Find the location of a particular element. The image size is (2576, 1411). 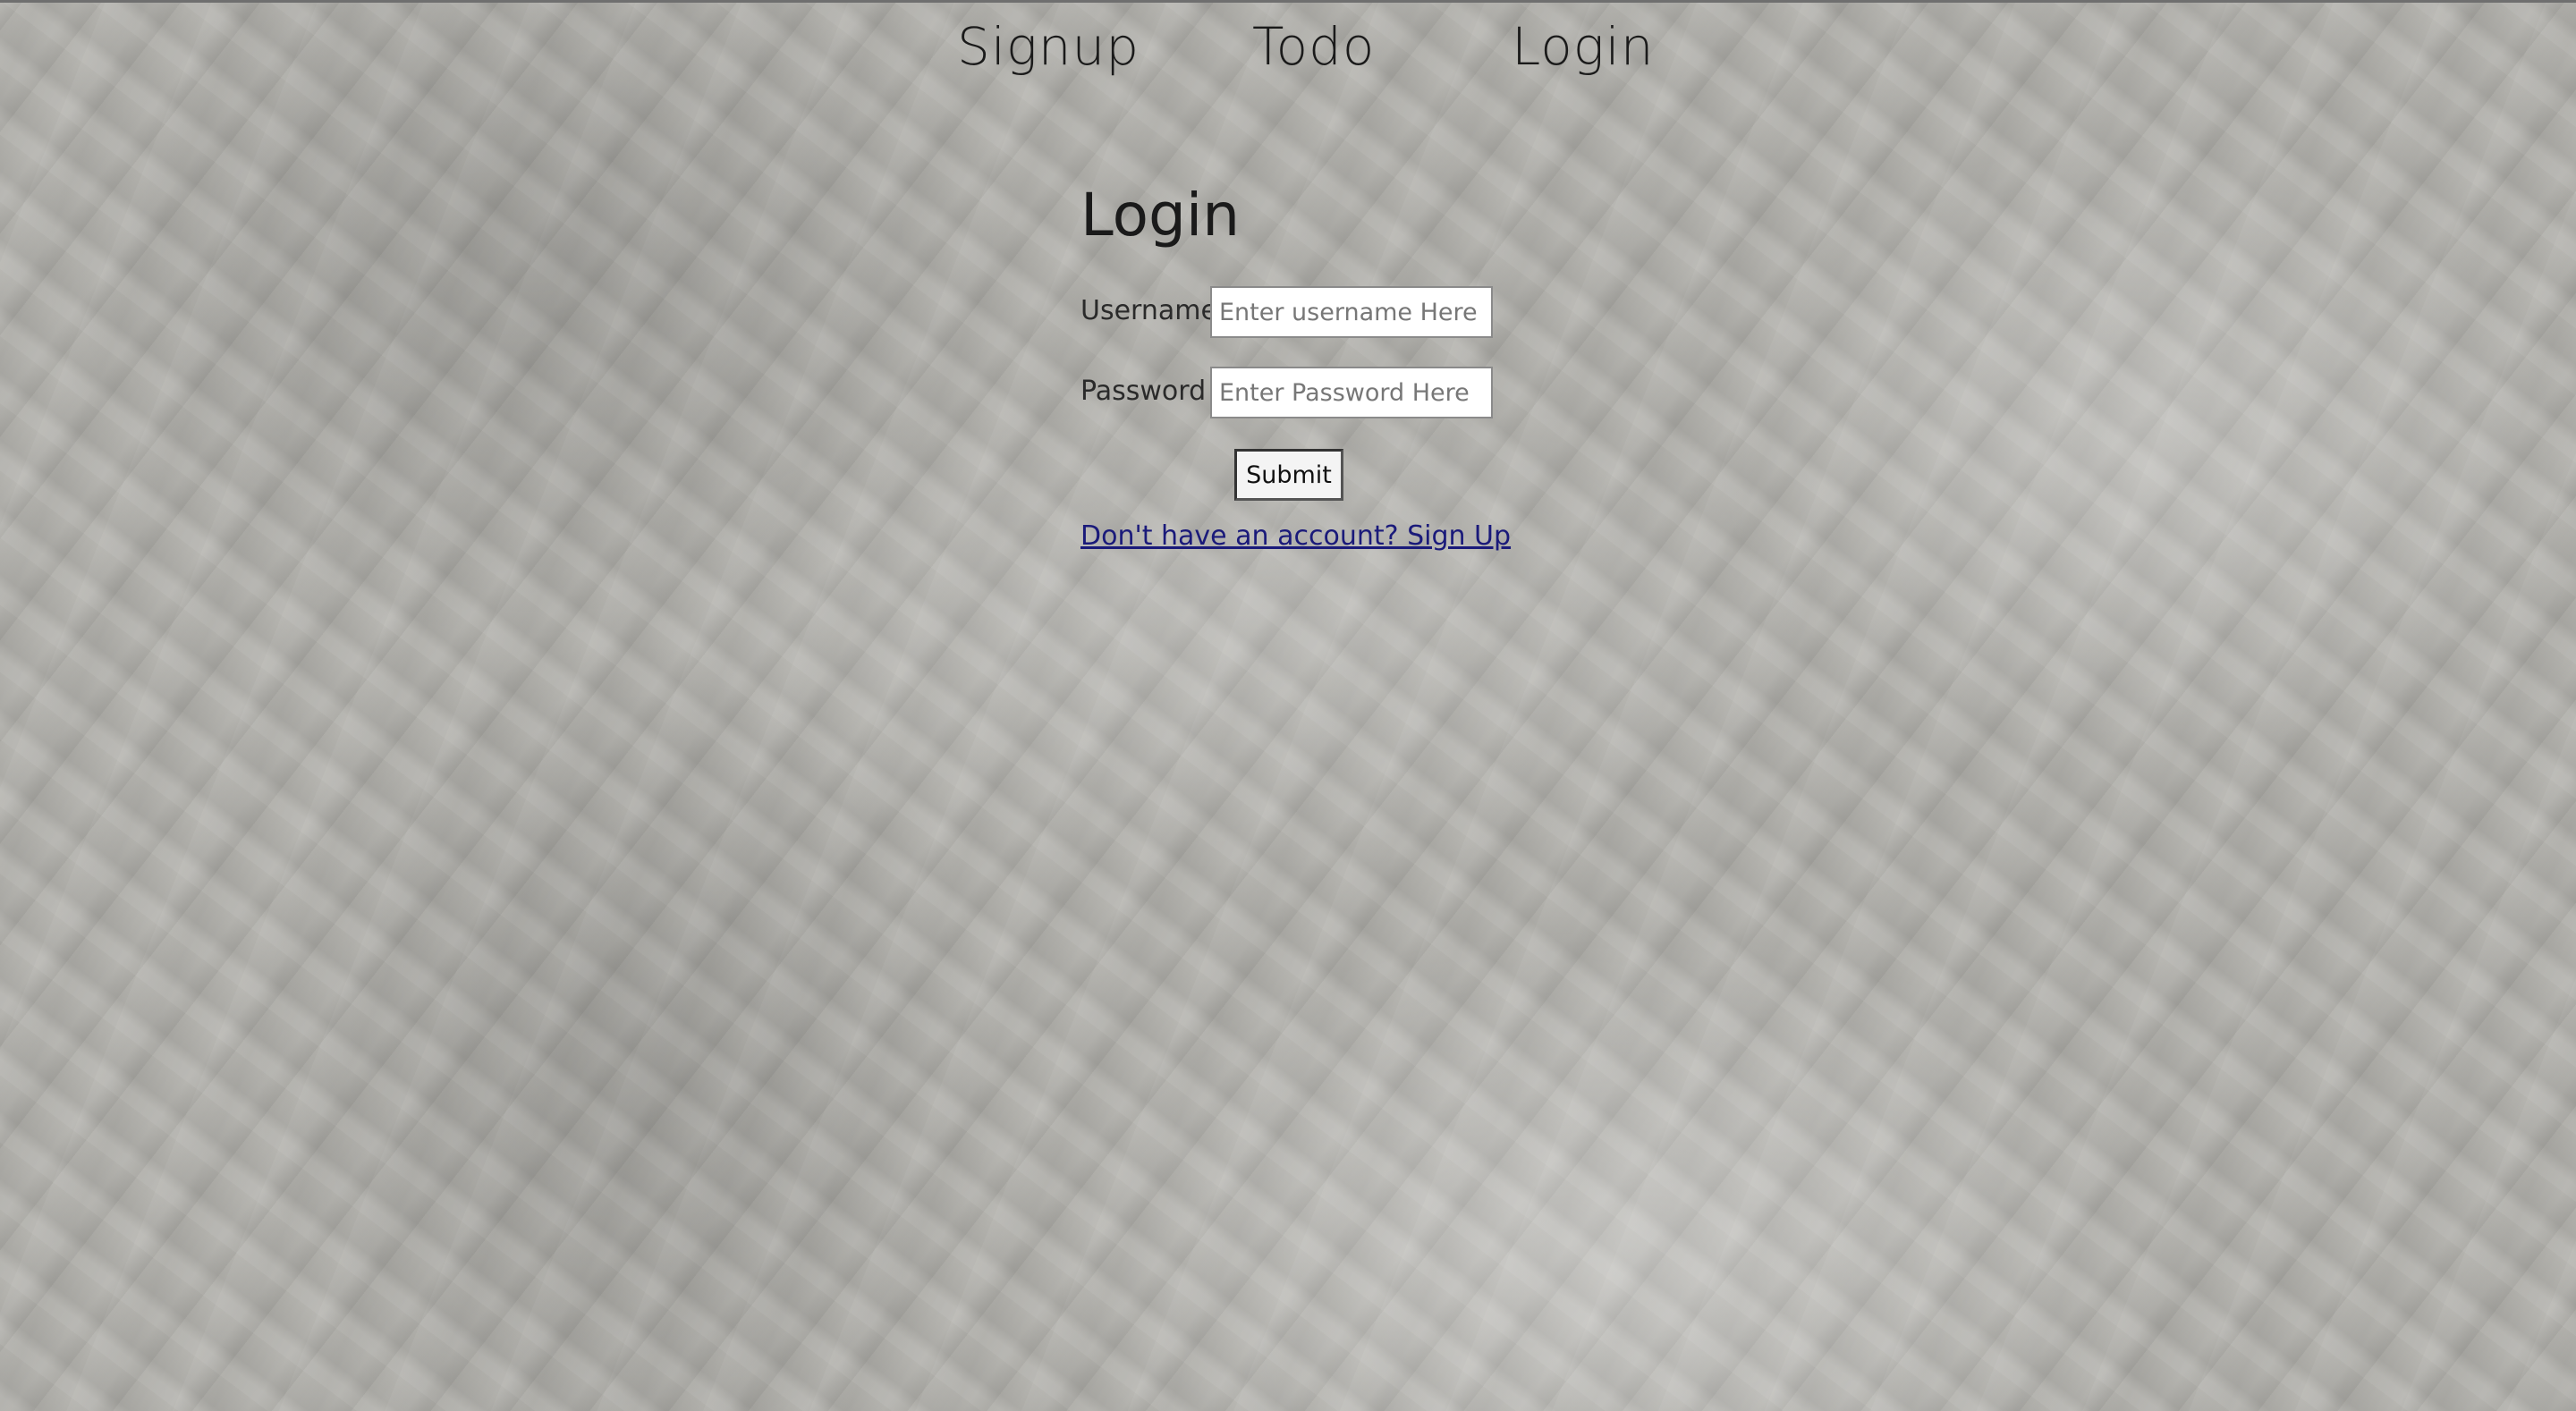

top-border is located at coordinates (1288, 1).